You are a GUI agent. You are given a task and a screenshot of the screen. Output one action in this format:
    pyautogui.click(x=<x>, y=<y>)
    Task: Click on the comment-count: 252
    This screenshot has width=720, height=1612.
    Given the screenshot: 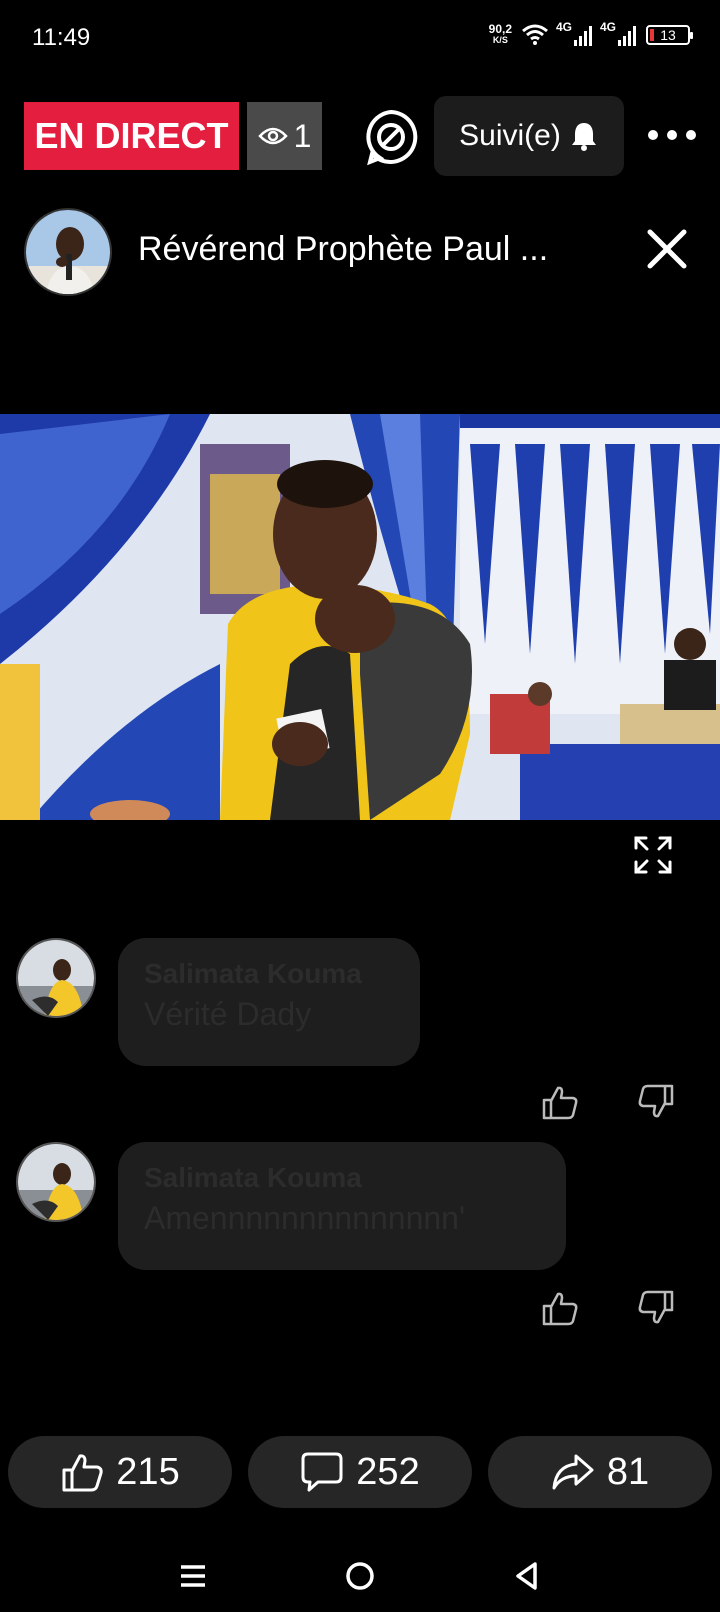 What is the action you would take?
    pyautogui.click(x=388, y=1471)
    